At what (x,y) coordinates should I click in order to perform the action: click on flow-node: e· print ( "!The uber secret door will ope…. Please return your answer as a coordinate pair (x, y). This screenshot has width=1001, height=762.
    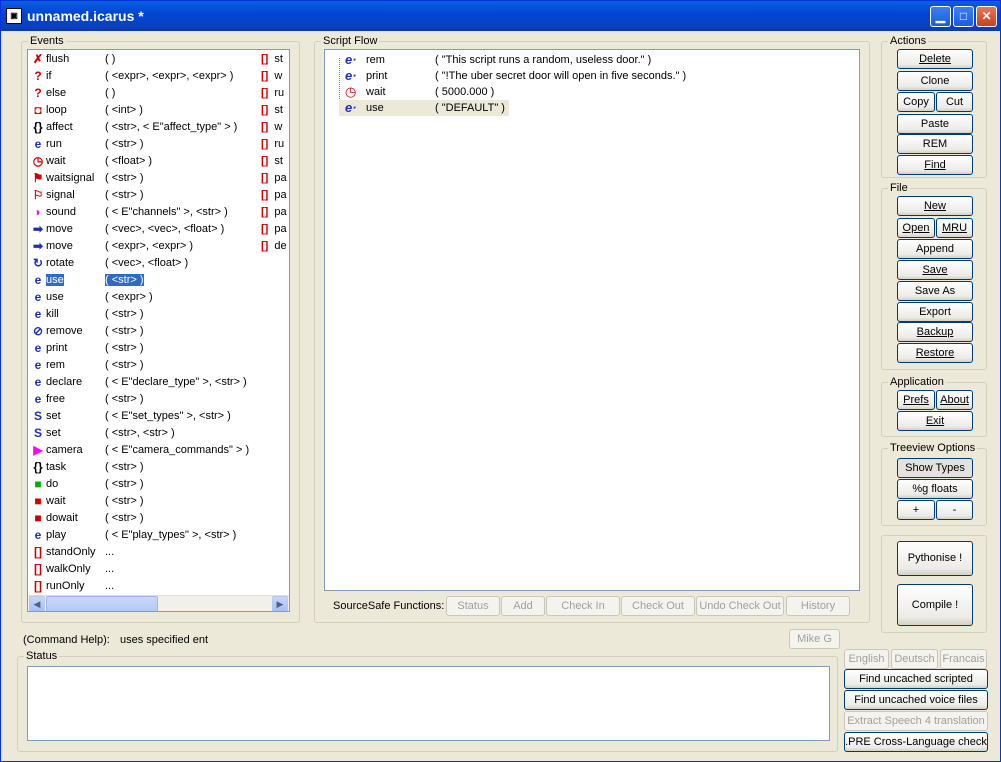
    Looking at the image, I should click on (519, 76).